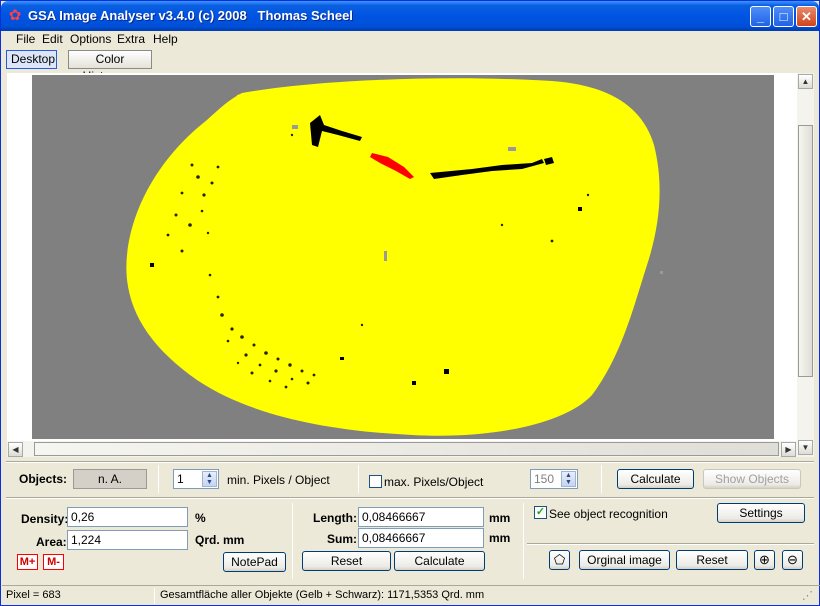  Describe the element at coordinates (27, 562) in the screenshot. I see `memory-plus-button: M+` at that location.